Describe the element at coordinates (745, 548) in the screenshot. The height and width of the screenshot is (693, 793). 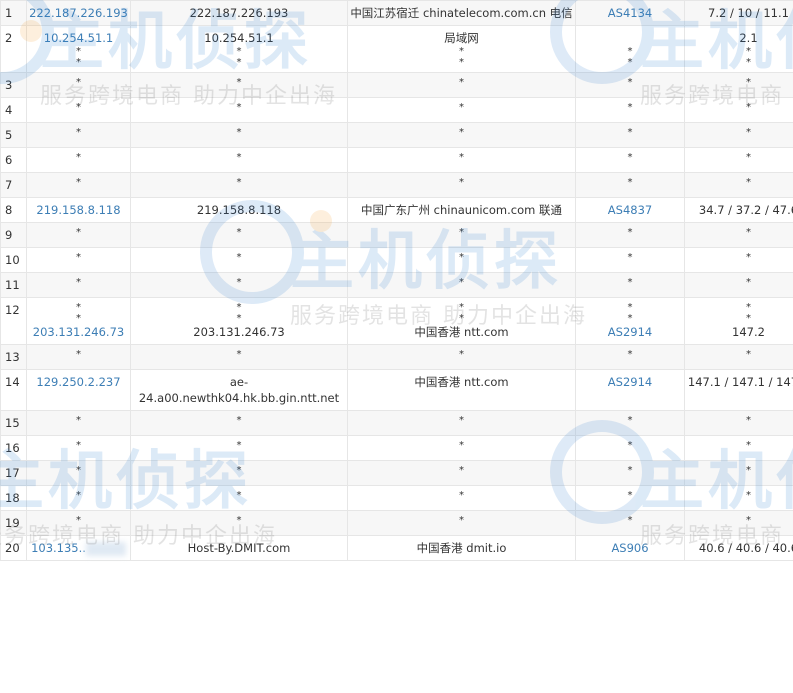
I see `latency-text: 40.6 / 40.6 / 40.6` at that location.